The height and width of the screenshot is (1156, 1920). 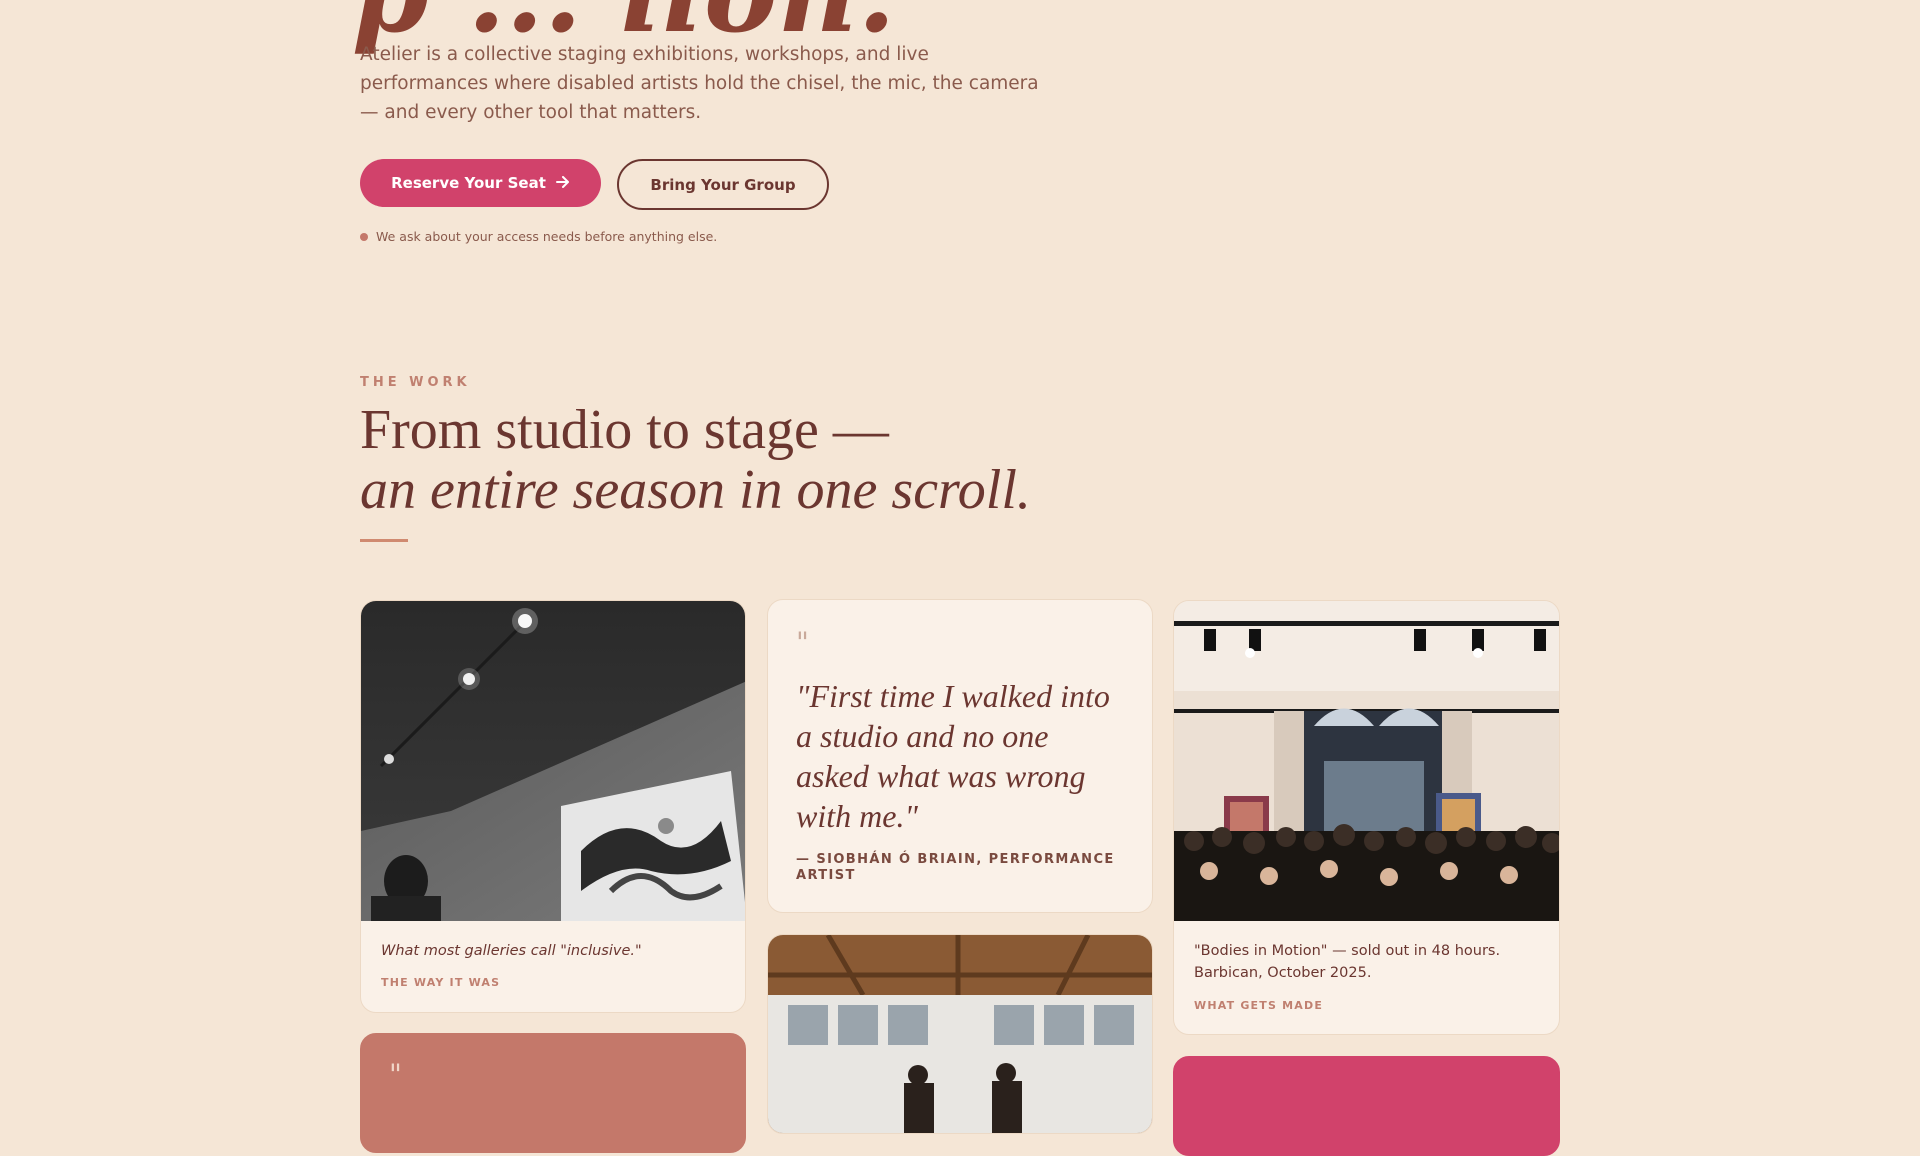 I want to click on event-photo, so click(x=1366, y=761).